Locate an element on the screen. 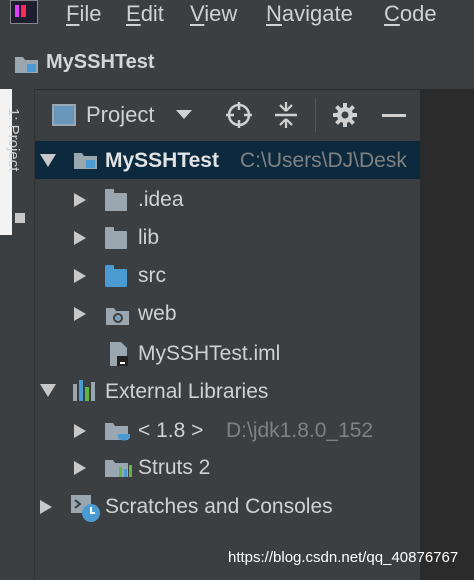  tree-item-web: web is located at coordinates (157, 314).